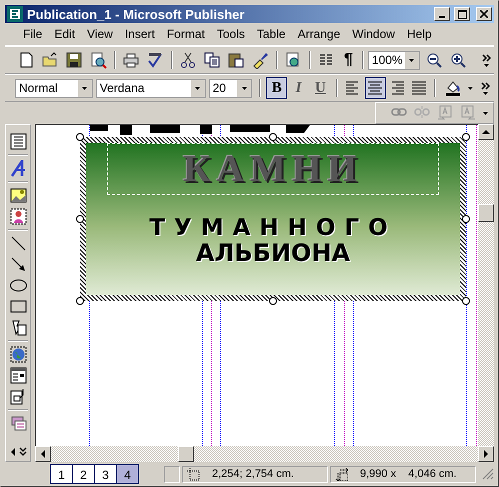 This screenshot has width=499, height=487. What do you see at coordinates (273, 169) in the screenshot?
I see `wordart-title: КАМНИ` at bounding box center [273, 169].